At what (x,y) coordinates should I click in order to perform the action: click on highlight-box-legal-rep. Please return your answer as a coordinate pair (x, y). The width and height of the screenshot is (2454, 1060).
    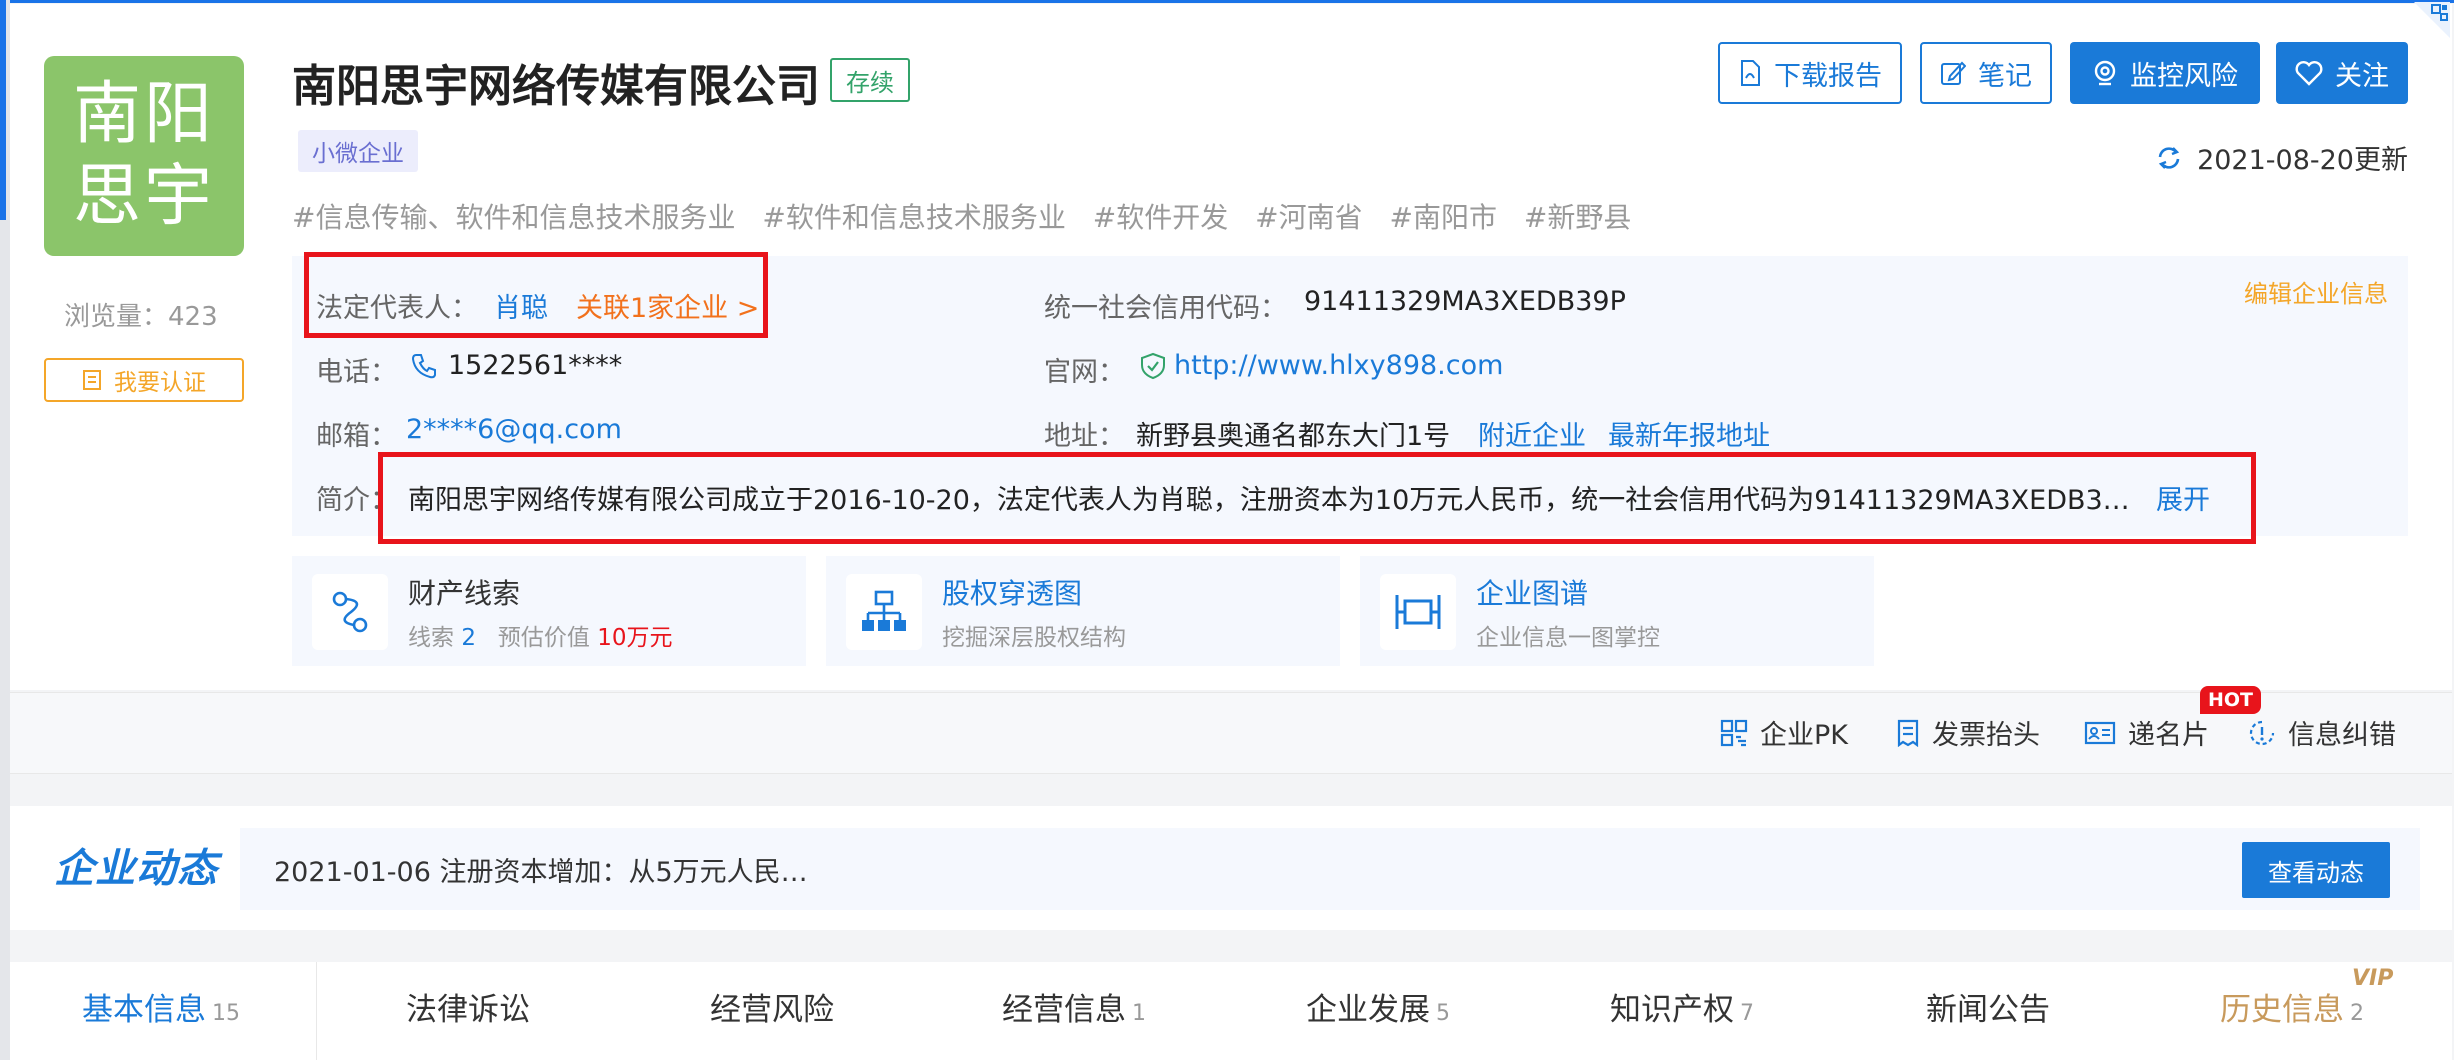
    Looking at the image, I should click on (536, 295).